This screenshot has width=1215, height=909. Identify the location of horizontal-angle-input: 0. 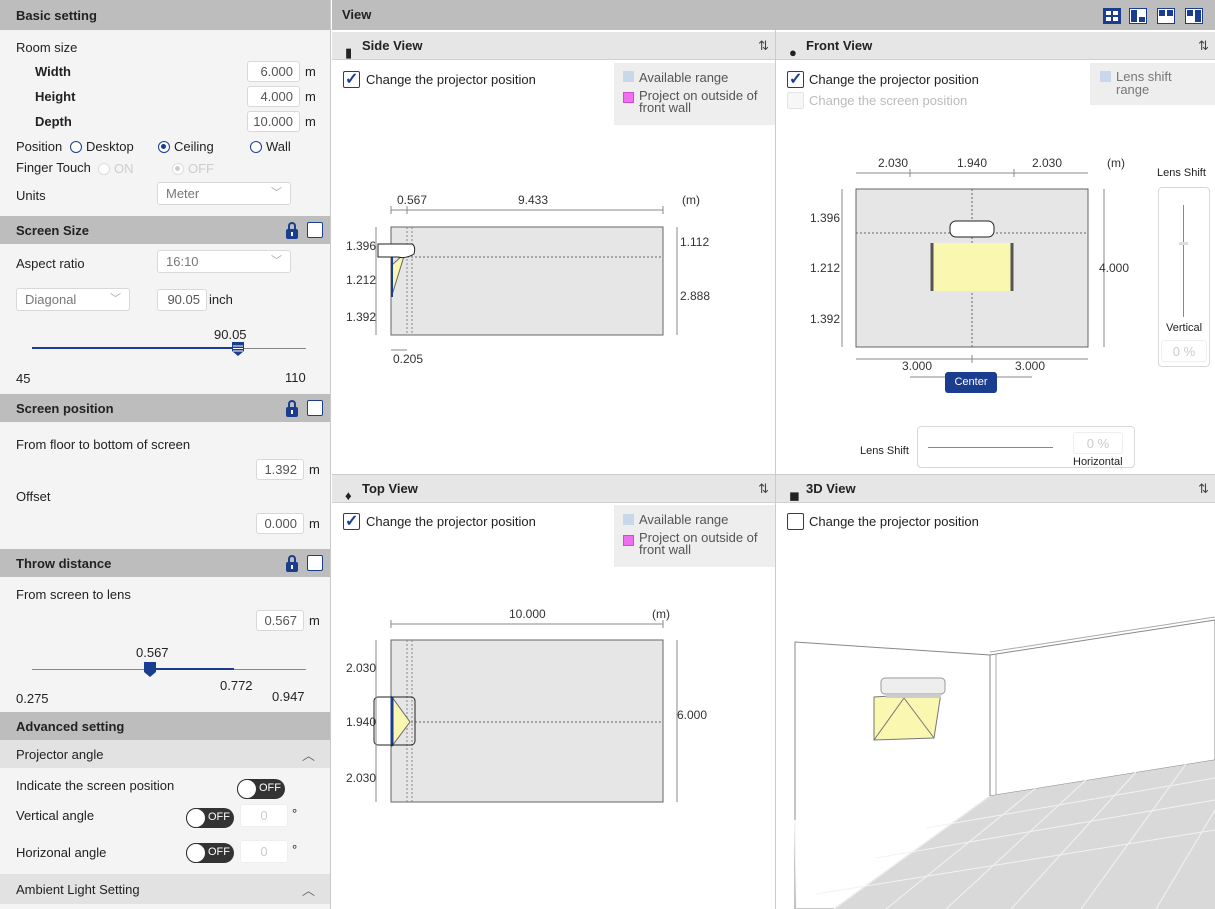
(264, 851).